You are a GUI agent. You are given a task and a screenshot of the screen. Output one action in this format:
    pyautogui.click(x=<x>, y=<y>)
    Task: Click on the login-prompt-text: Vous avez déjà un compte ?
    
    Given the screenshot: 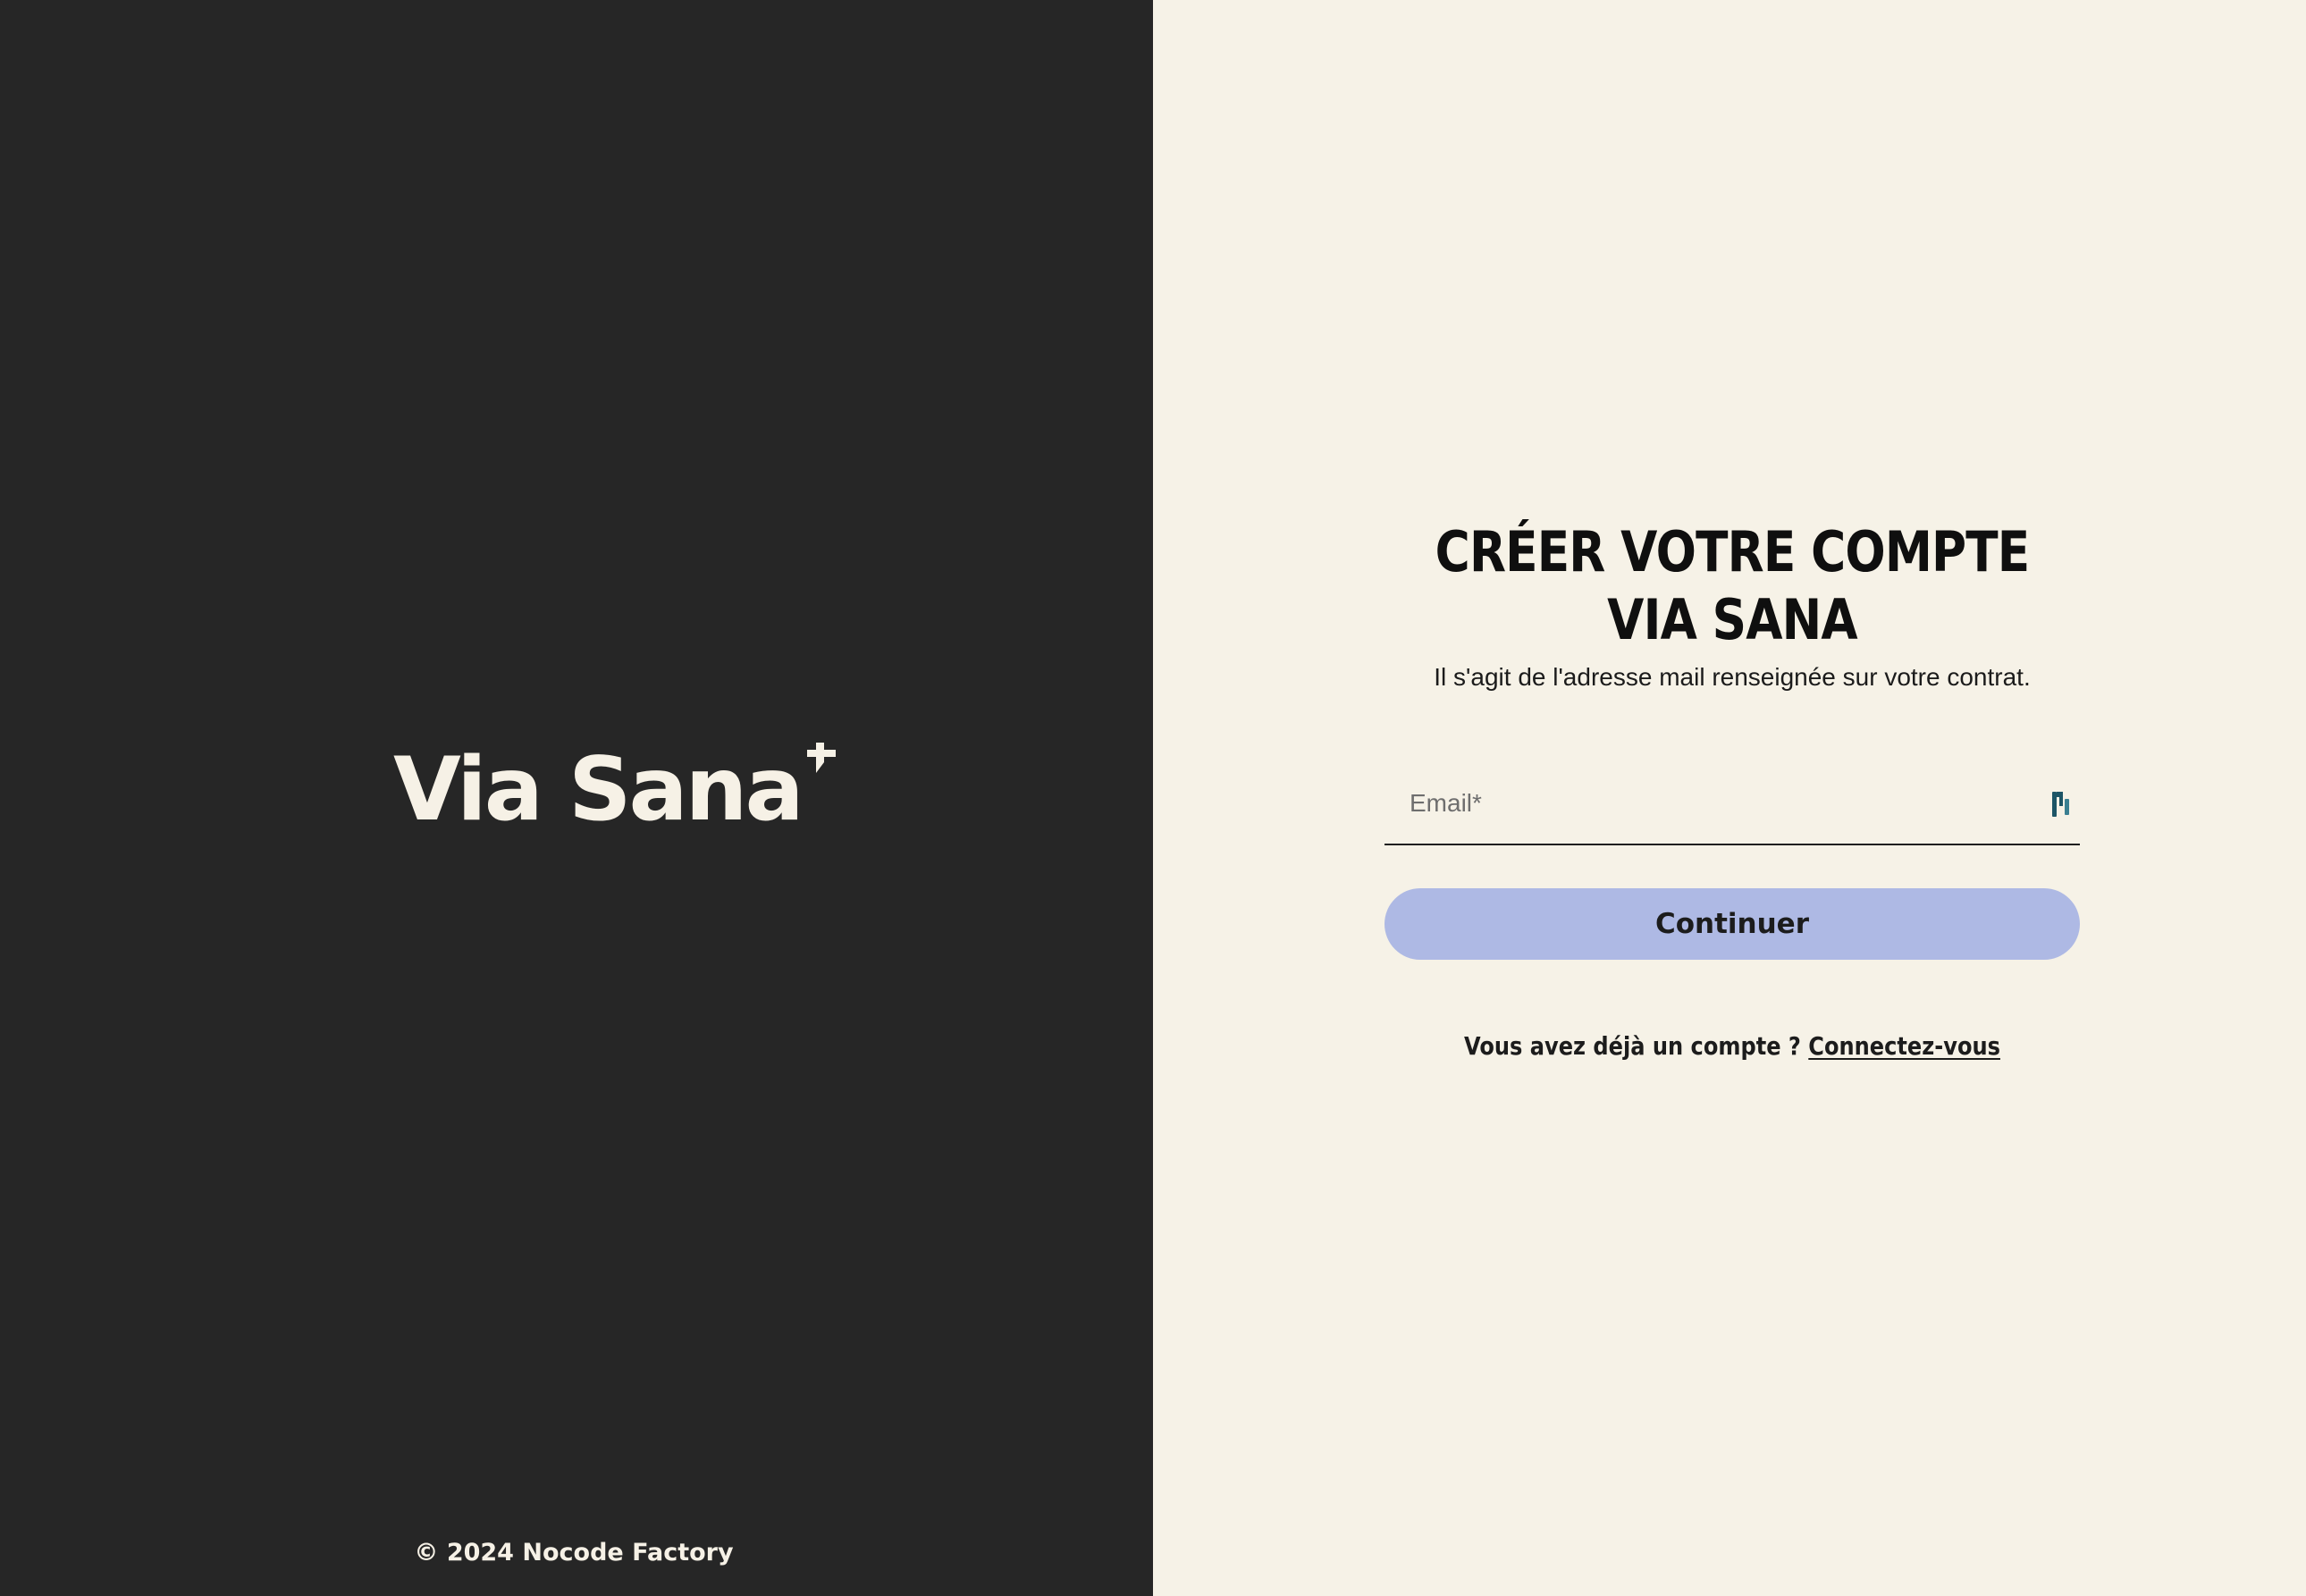 What is the action you would take?
    pyautogui.click(x=1632, y=1046)
    